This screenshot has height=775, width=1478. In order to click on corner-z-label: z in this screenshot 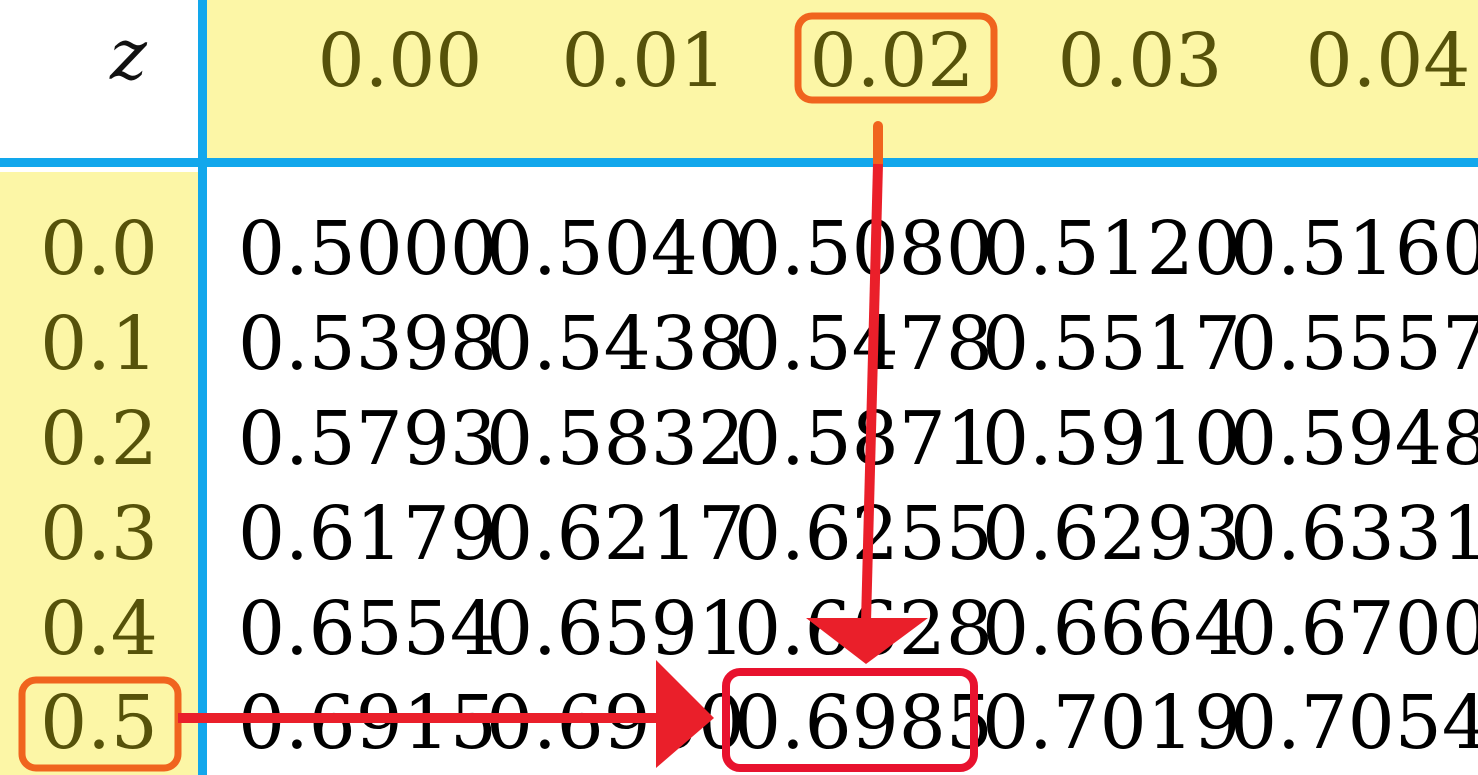, I will do `click(128, 55)`.